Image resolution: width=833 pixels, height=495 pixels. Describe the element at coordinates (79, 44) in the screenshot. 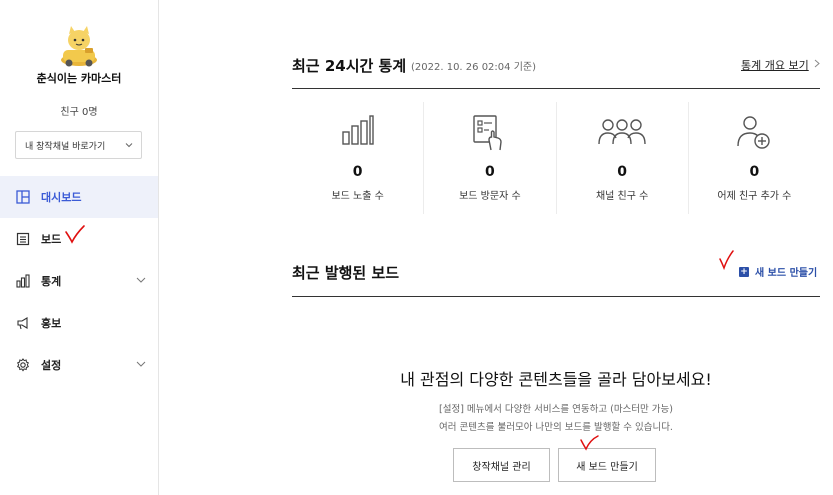

I see `avatar` at that location.